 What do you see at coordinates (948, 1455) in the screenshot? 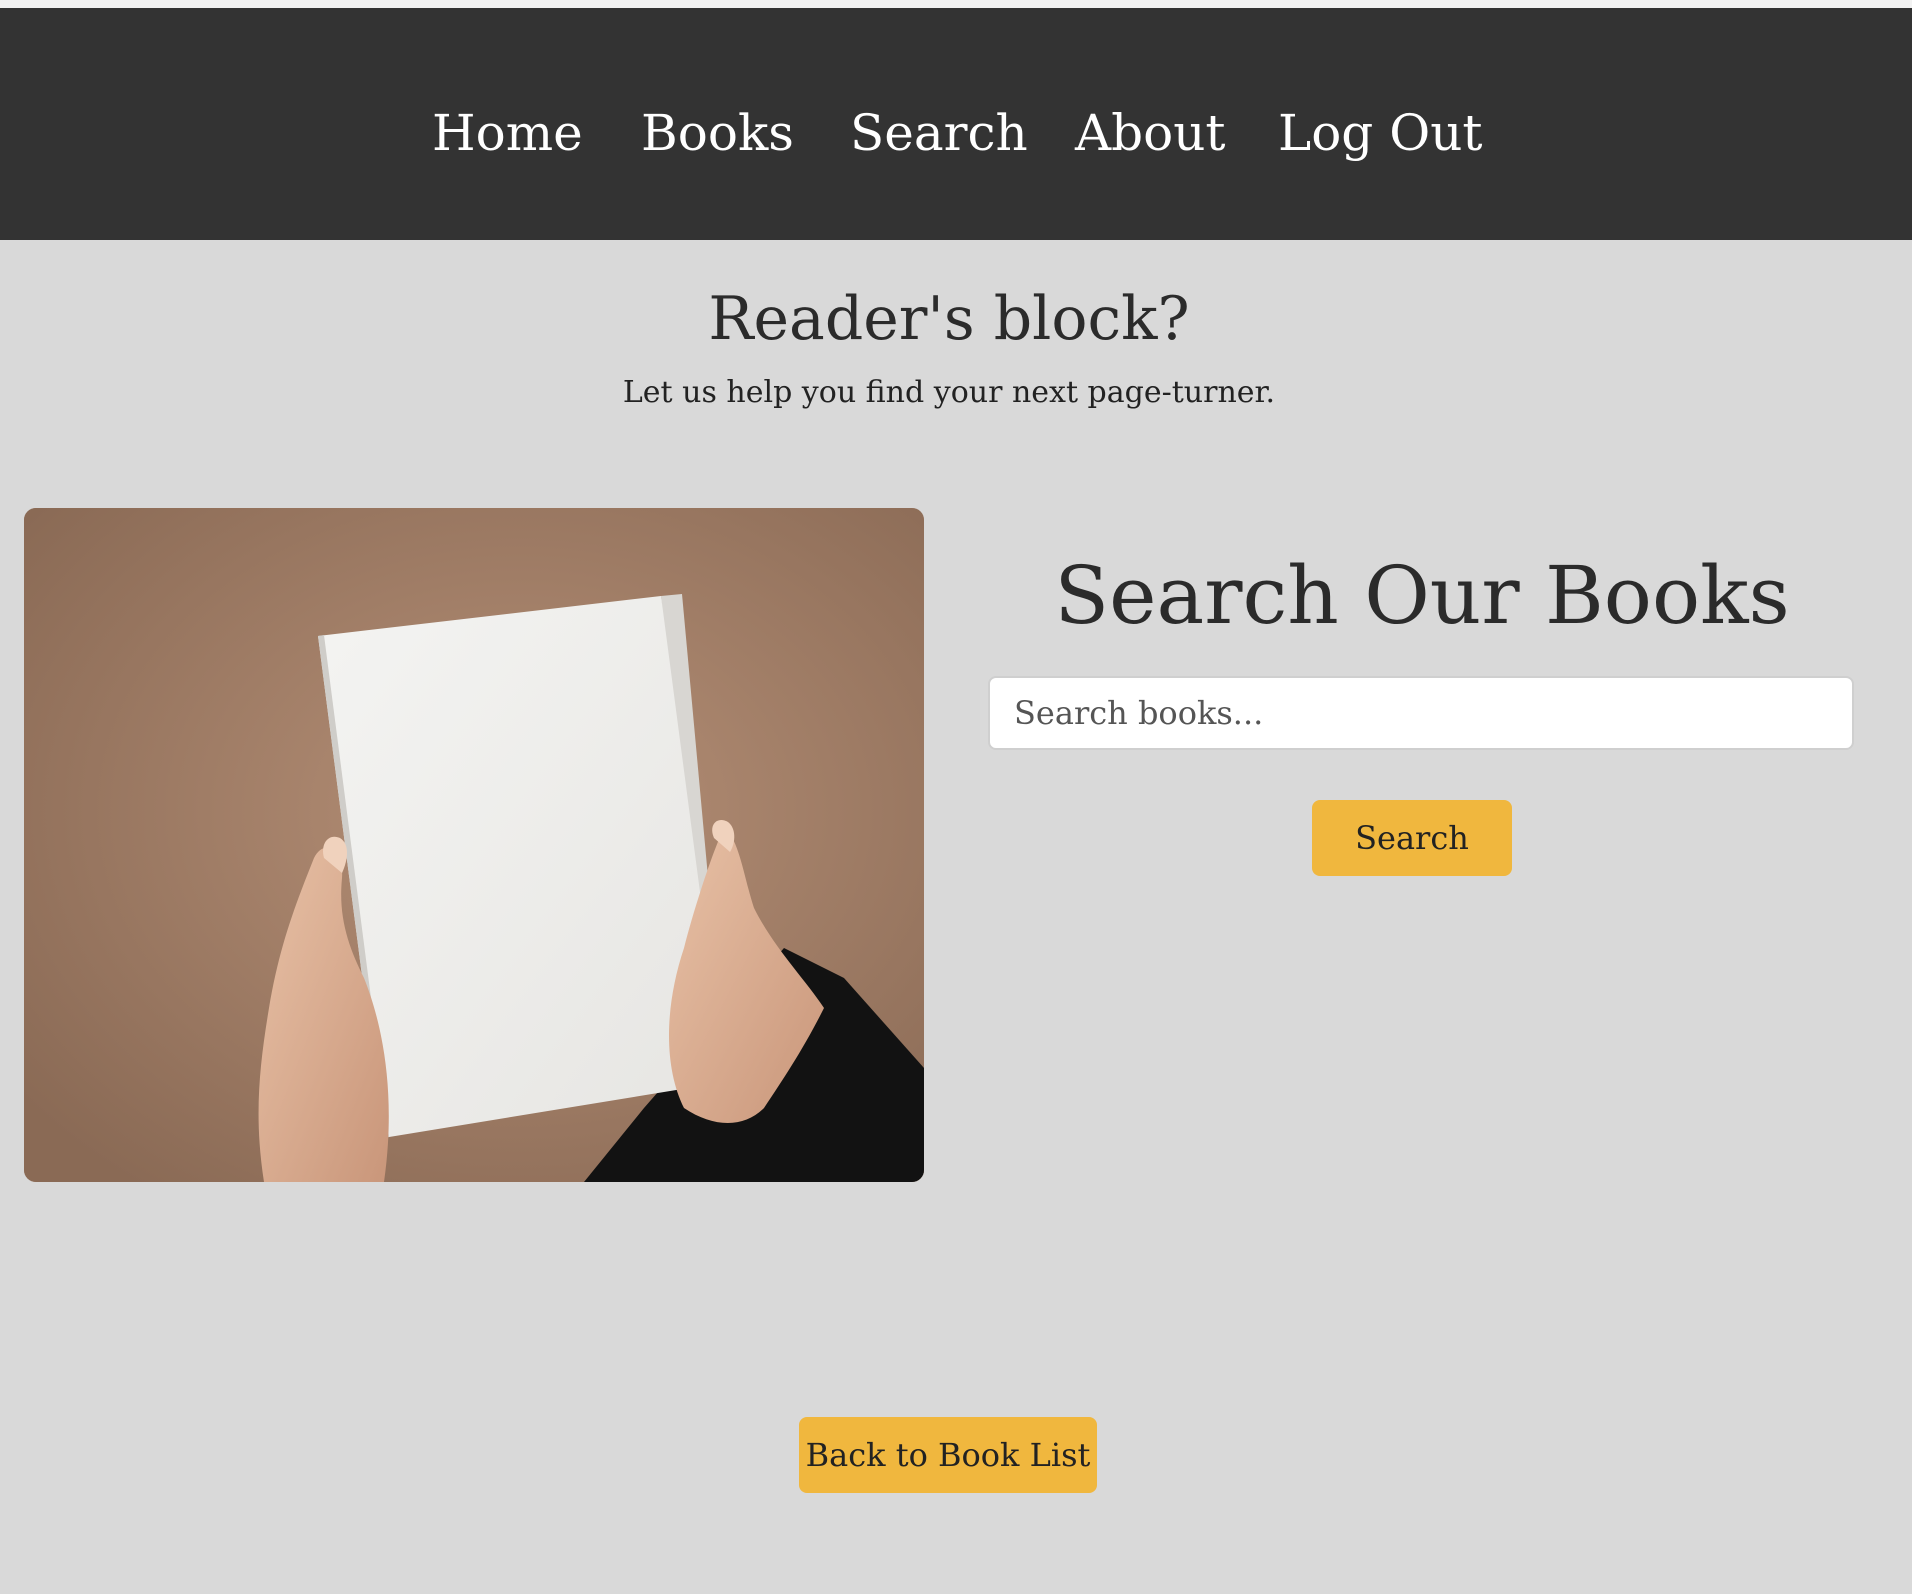
I see `back-to-book-list-button: Back to Book List` at bounding box center [948, 1455].